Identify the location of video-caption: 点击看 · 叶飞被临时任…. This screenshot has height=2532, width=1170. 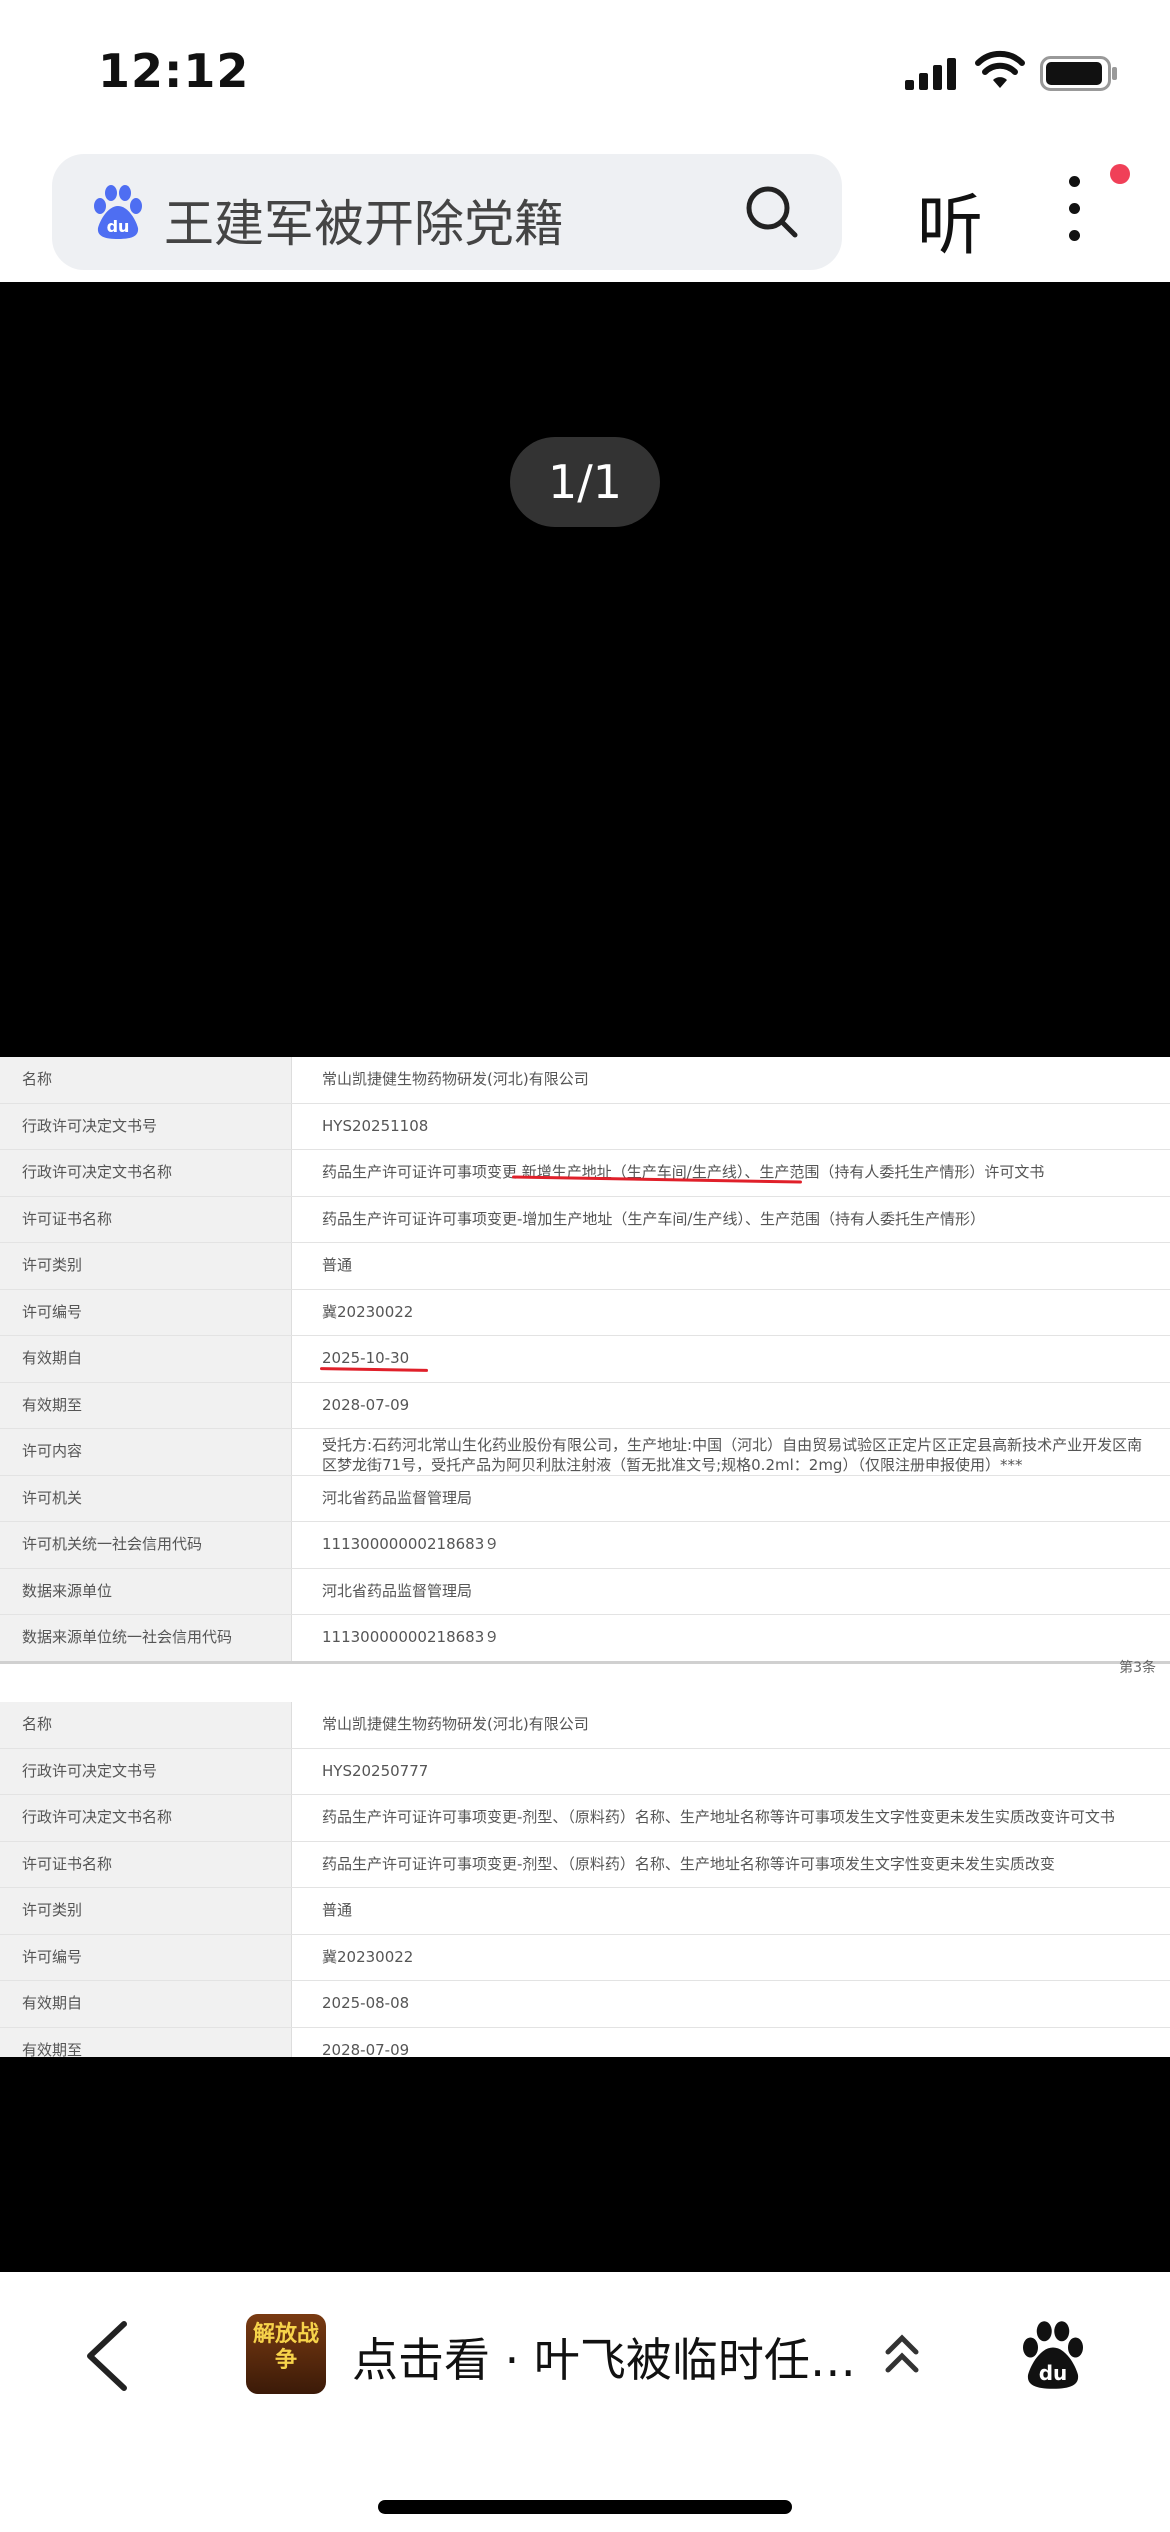
(604, 2357).